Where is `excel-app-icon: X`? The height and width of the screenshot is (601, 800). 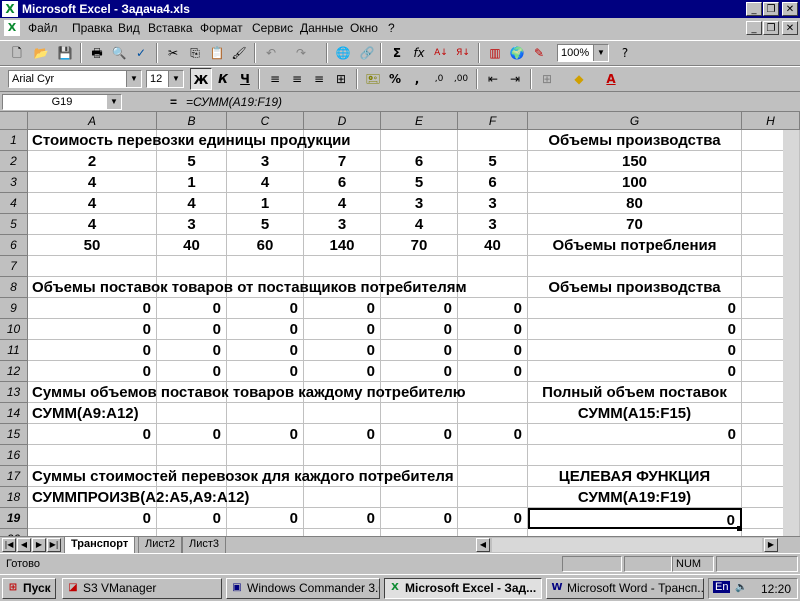
excel-app-icon: X is located at coordinates (10, 9).